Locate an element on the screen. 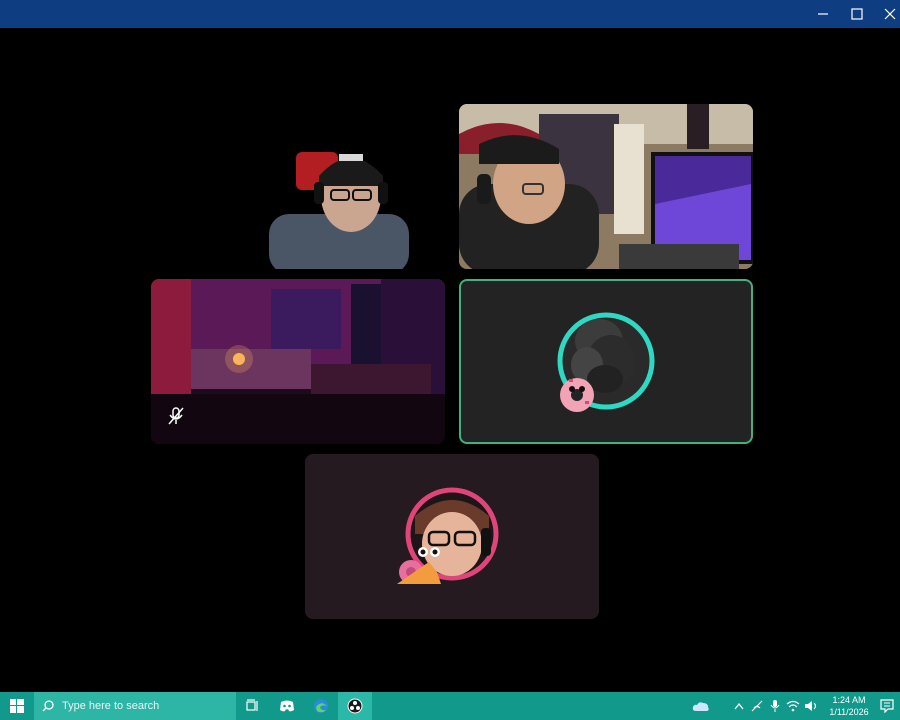 The image size is (900, 720). taskbar-app-obs is located at coordinates (355, 706).